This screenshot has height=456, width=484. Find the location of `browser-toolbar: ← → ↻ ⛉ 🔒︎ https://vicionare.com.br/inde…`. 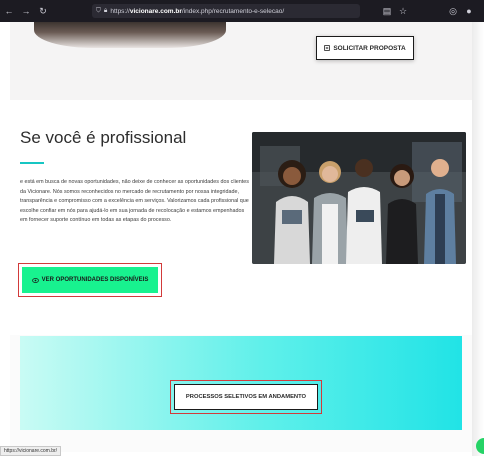

browser-toolbar: ← → ↻ ⛉ 🔒︎ https://vicionare.com.br/inde… is located at coordinates (242, 11).